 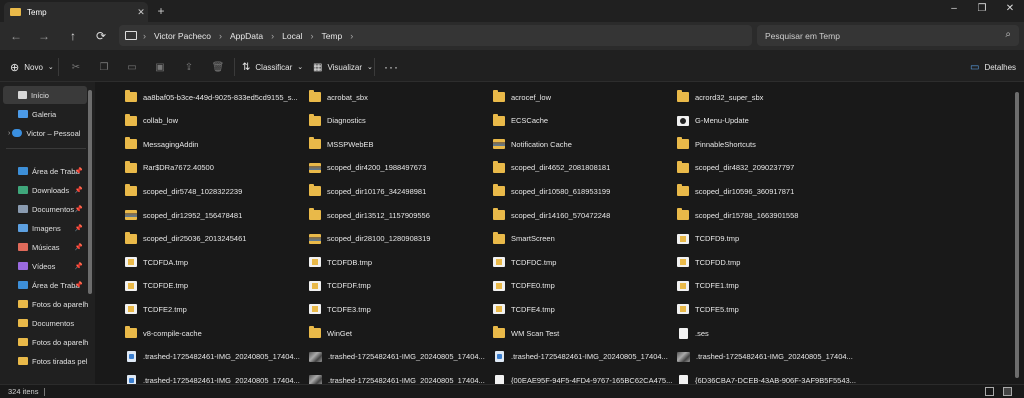 What do you see at coordinates (340, 309) in the screenshot?
I see `file-item: TCDFE3.tmp` at bounding box center [340, 309].